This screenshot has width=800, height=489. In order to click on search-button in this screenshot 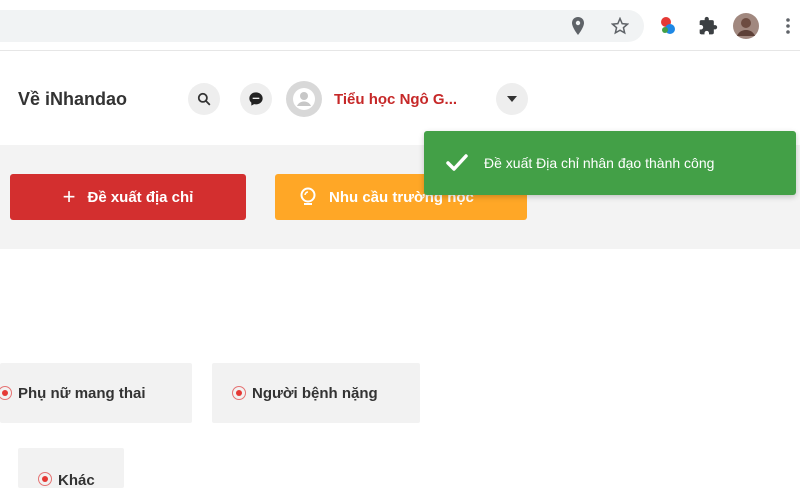, I will do `click(204, 99)`.